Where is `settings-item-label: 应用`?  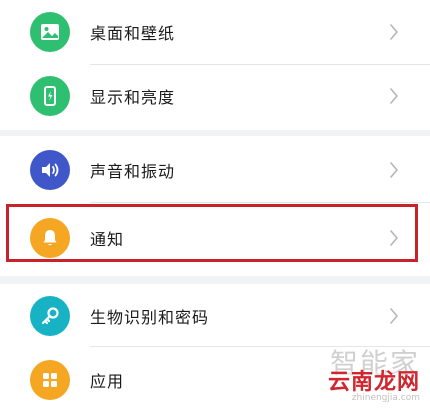
settings-item-label: 应用 is located at coordinates (107, 381).